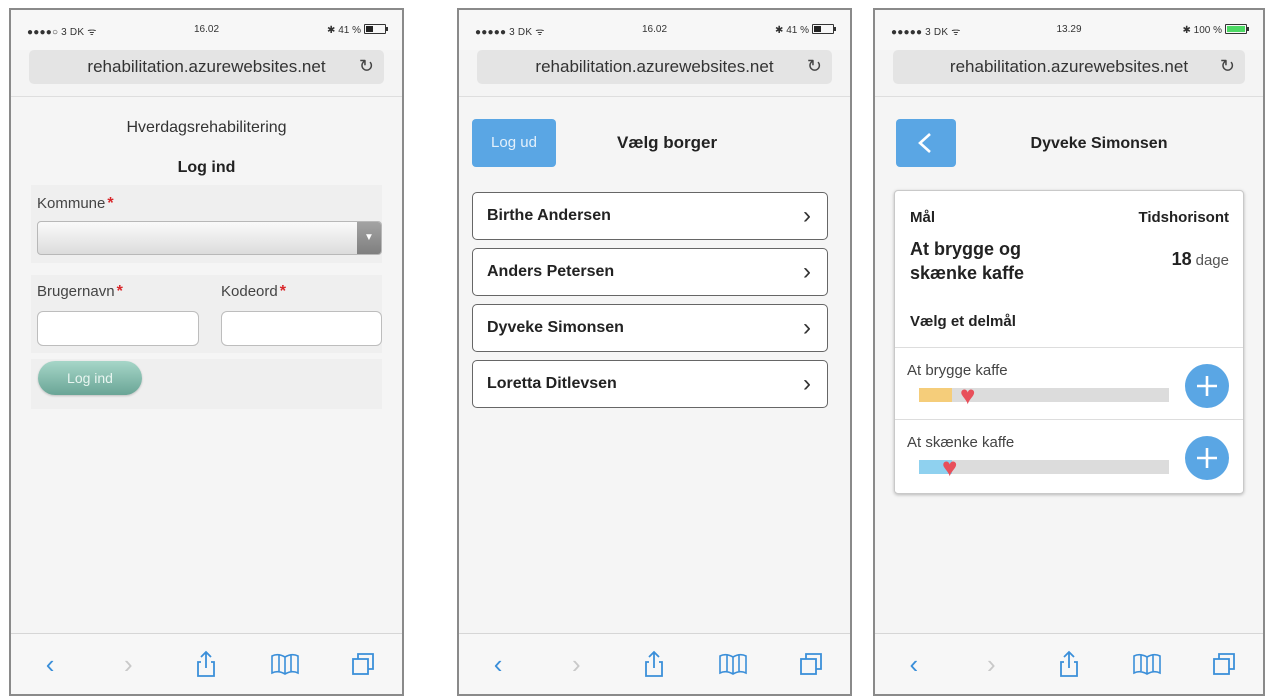 Image resolution: width=1274 pixels, height=700 pixels. What do you see at coordinates (650, 216) in the screenshot?
I see `citizen-list-item: Birthe Andersen ›` at bounding box center [650, 216].